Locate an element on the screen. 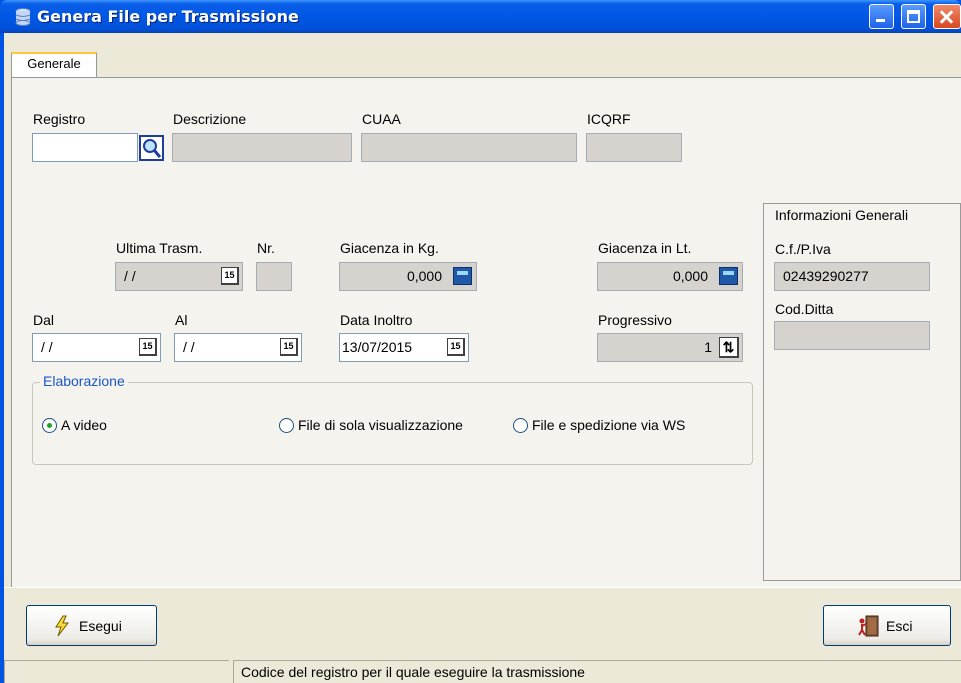 The height and width of the screenshot is (683, 961). nr-label: Nr. is located at coordinates (266, 248).